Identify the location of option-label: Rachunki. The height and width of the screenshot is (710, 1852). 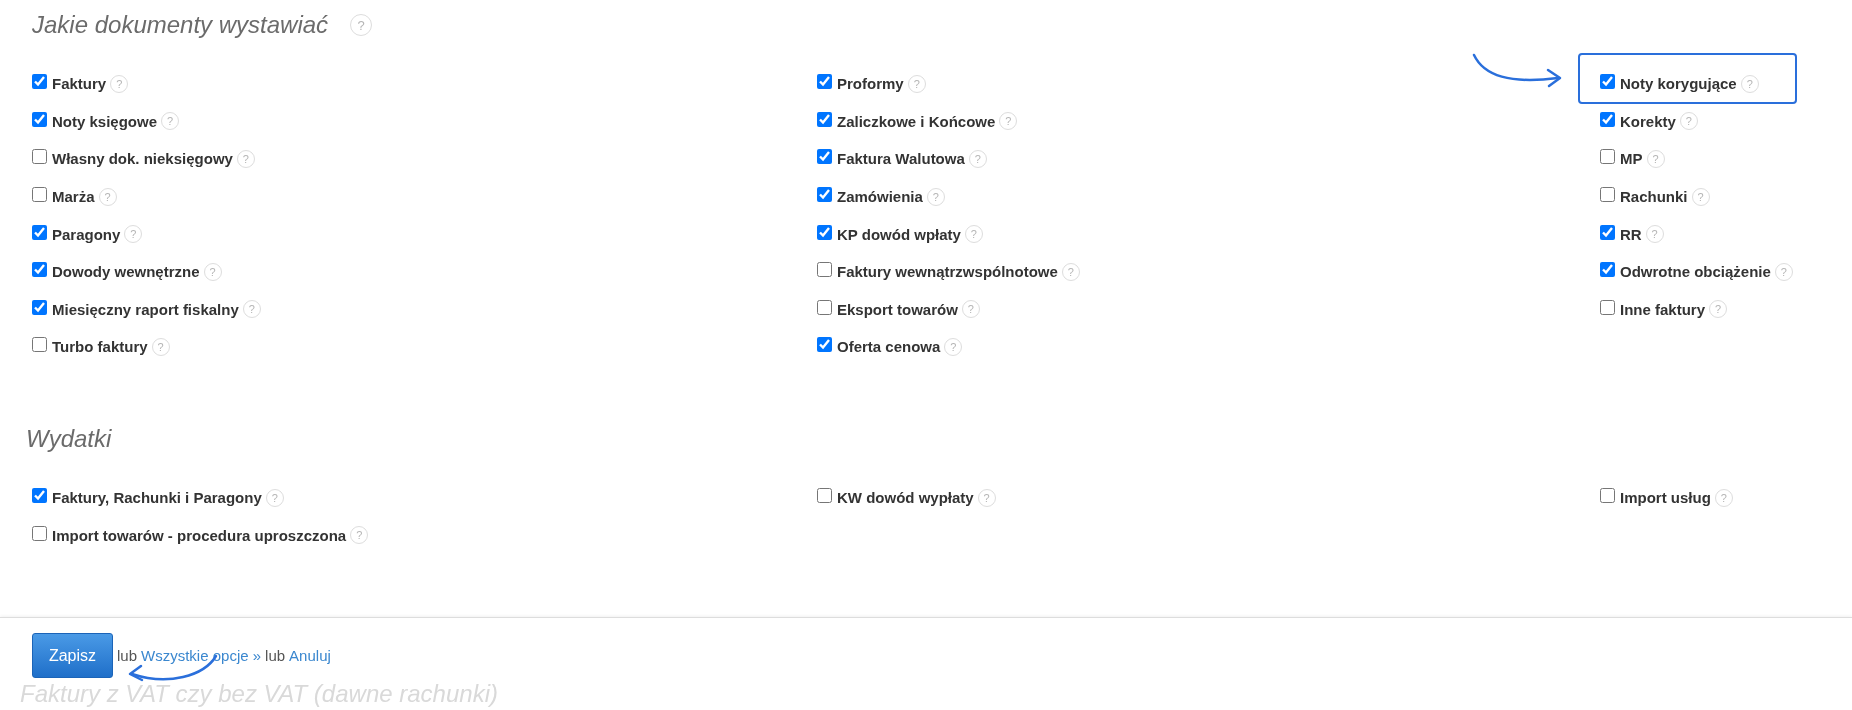
(1654, 197).